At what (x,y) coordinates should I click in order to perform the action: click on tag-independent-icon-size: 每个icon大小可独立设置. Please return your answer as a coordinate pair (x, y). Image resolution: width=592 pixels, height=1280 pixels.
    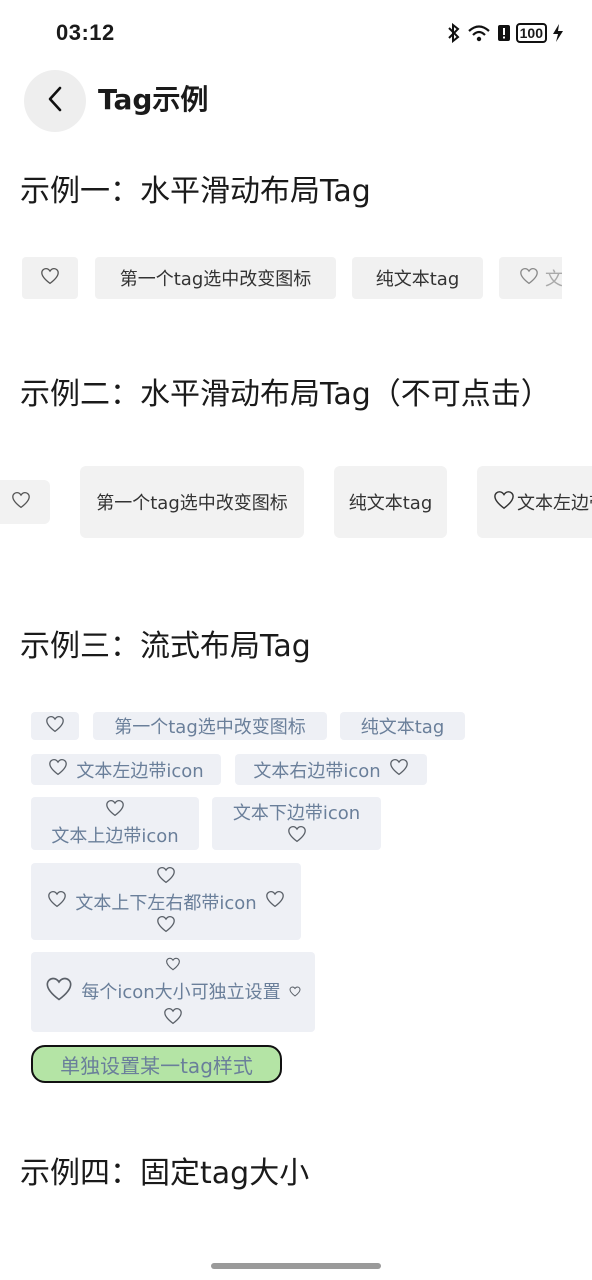
    Looking at the image, I should click on (173, 992).